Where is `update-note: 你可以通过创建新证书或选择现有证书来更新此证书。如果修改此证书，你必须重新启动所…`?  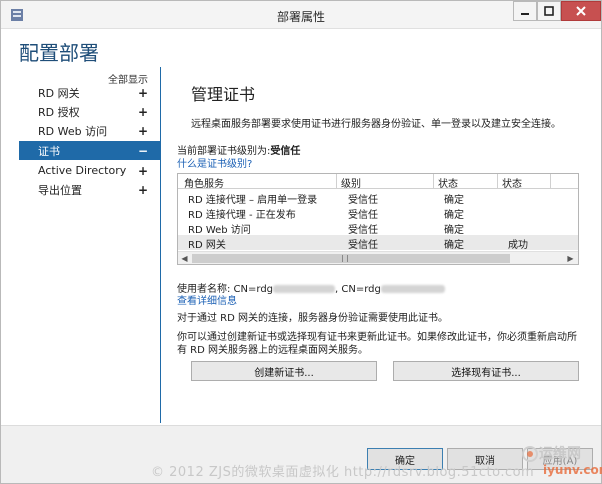
update-note: 你可以通过创建新证书或选择现有证书来更新此证书。如果修改此证书，你必须重新启动所… is located at coordinates (377, 344).